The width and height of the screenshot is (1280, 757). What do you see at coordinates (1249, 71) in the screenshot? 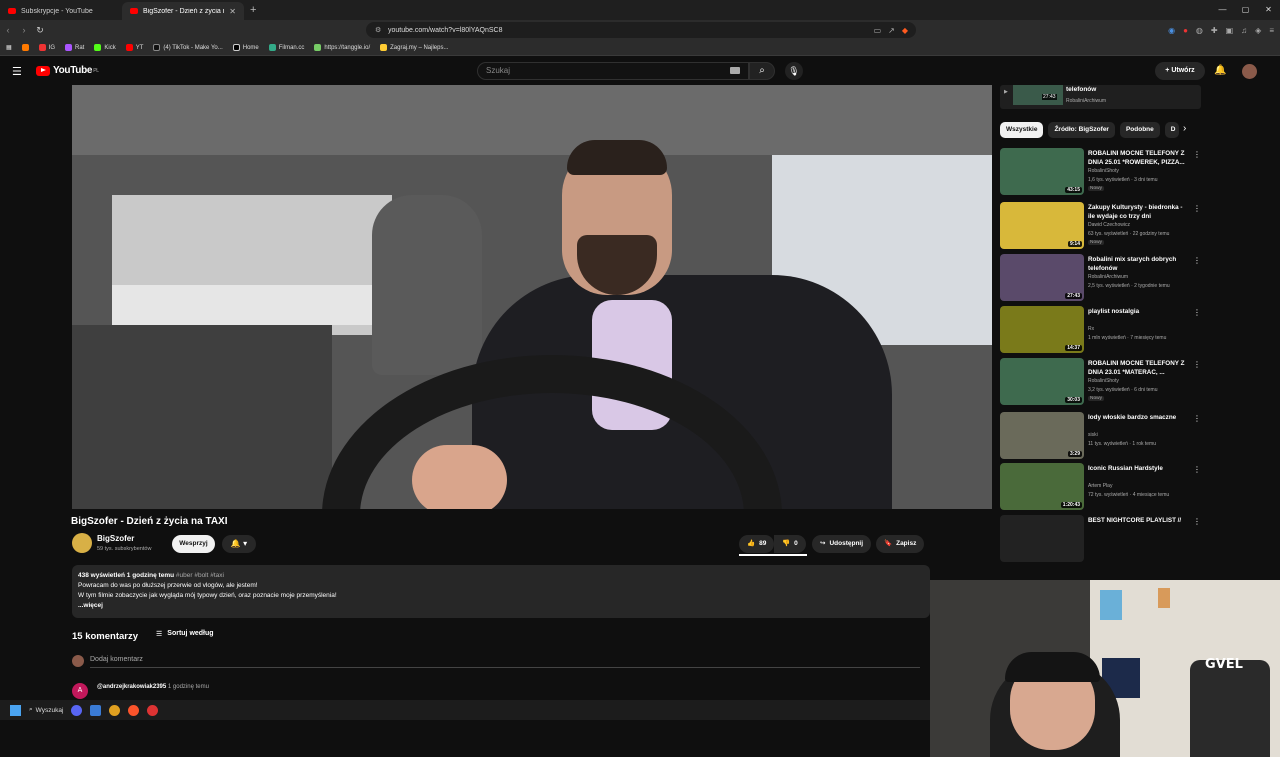
I see `account-avatar` at bounding box center [1249, 71].